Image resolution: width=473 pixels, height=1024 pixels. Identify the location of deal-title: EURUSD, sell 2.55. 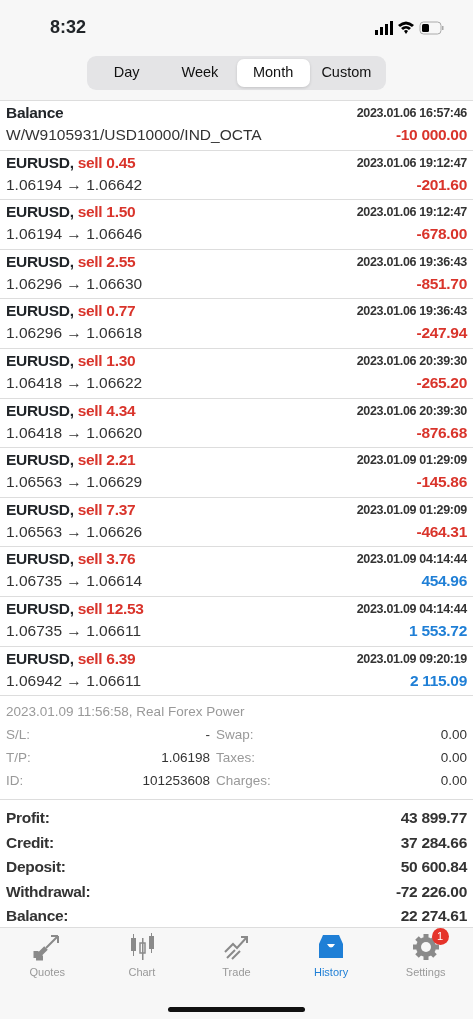
(71, 261).